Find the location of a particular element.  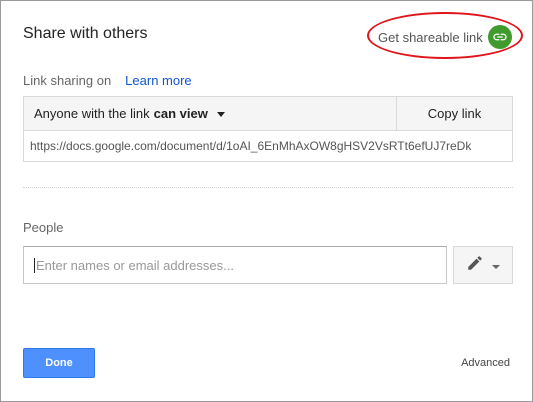

advanced-link: Advanced is located at coordinates (485, 363).